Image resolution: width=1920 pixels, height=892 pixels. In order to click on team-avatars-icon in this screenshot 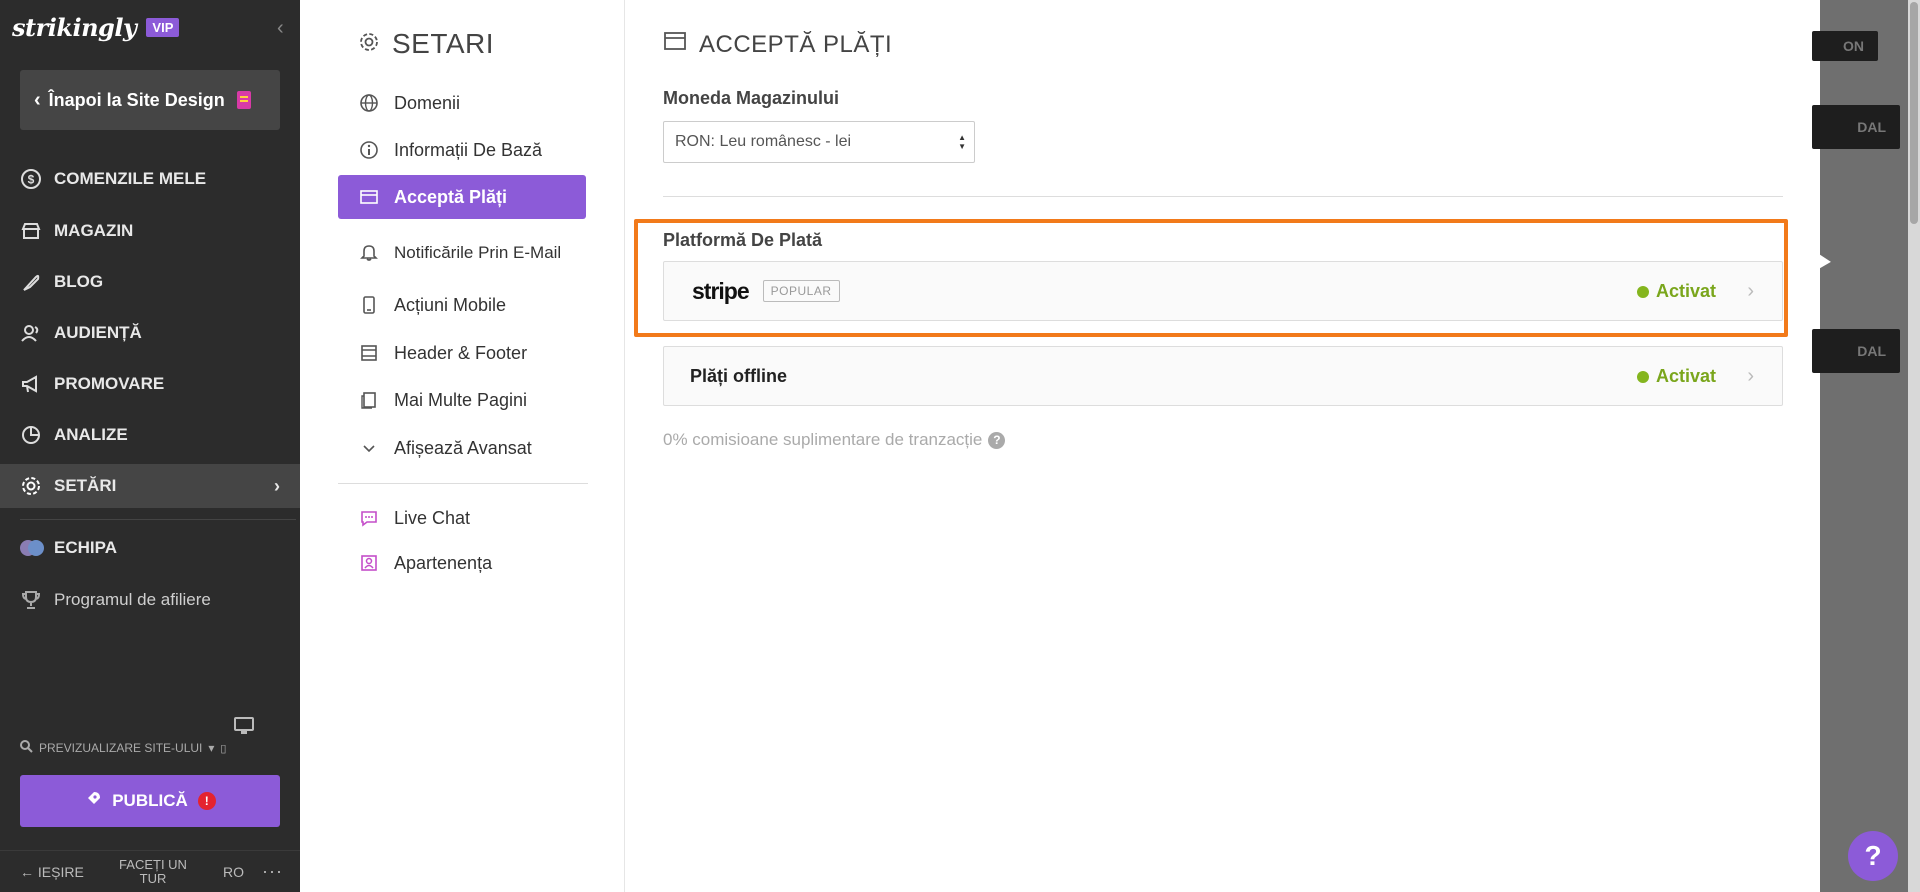, I will do `click(32, 548)`.